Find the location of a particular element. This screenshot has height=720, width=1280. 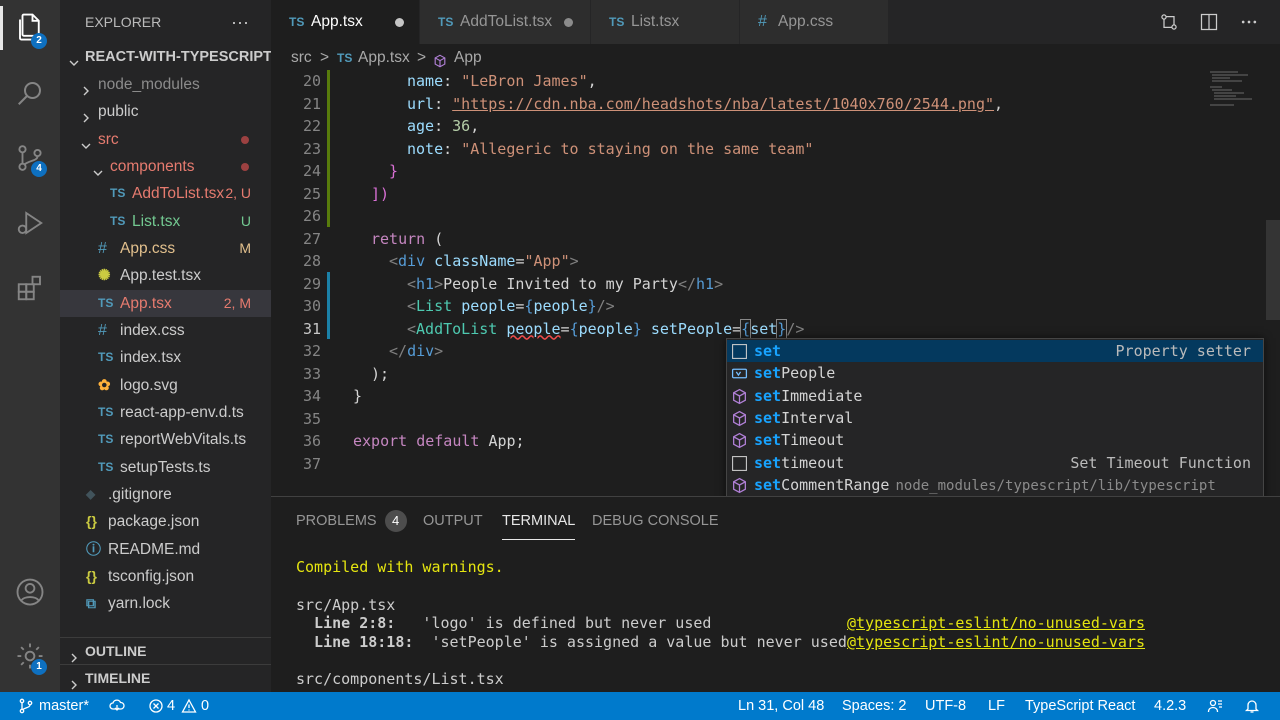

more-icon is located at coordinates (1249, 22).